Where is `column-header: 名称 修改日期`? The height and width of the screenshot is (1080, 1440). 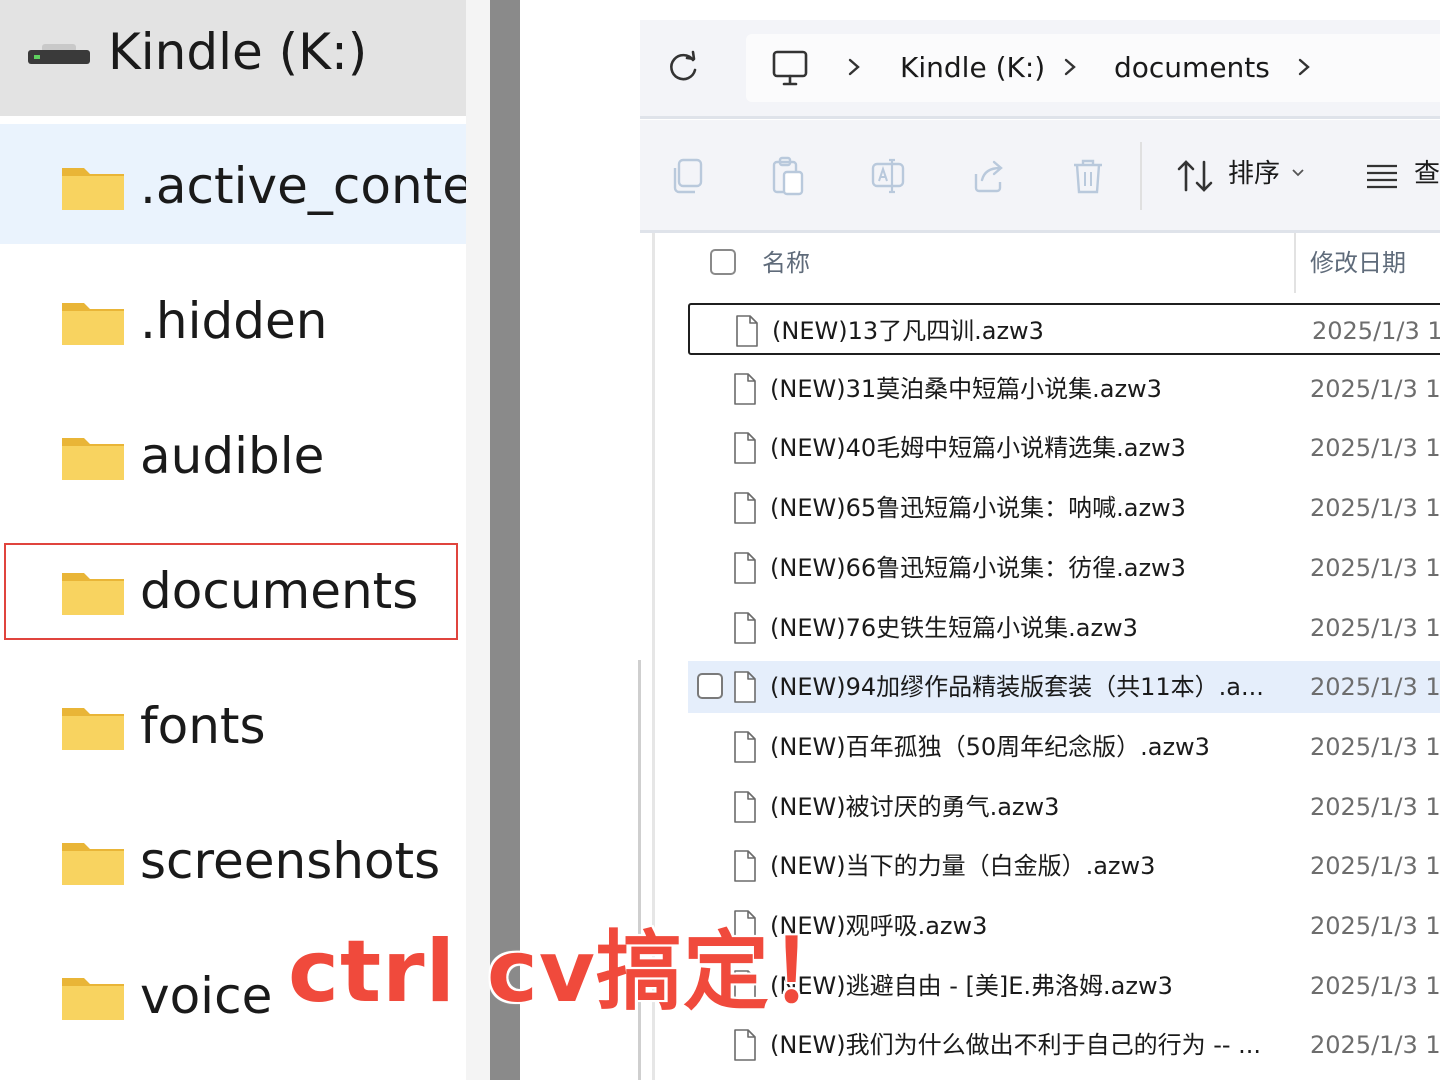
column-header: 名称 修改日期 is located at coordinates (1040, 263).